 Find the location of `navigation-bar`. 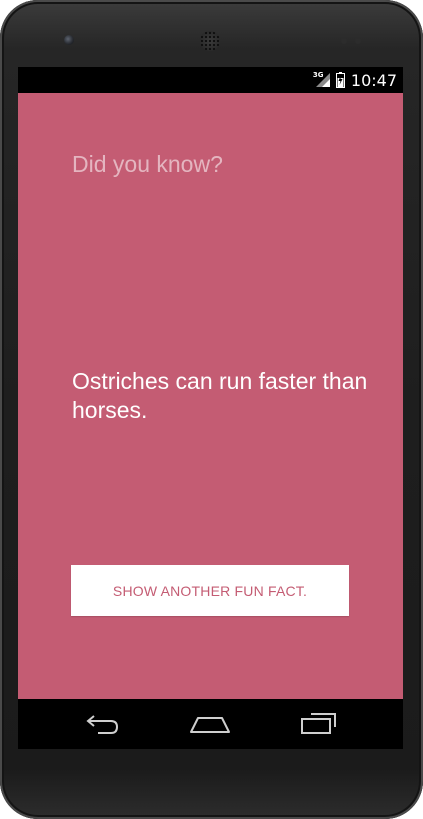

navigation-bar is located at coordinates (210, 724).